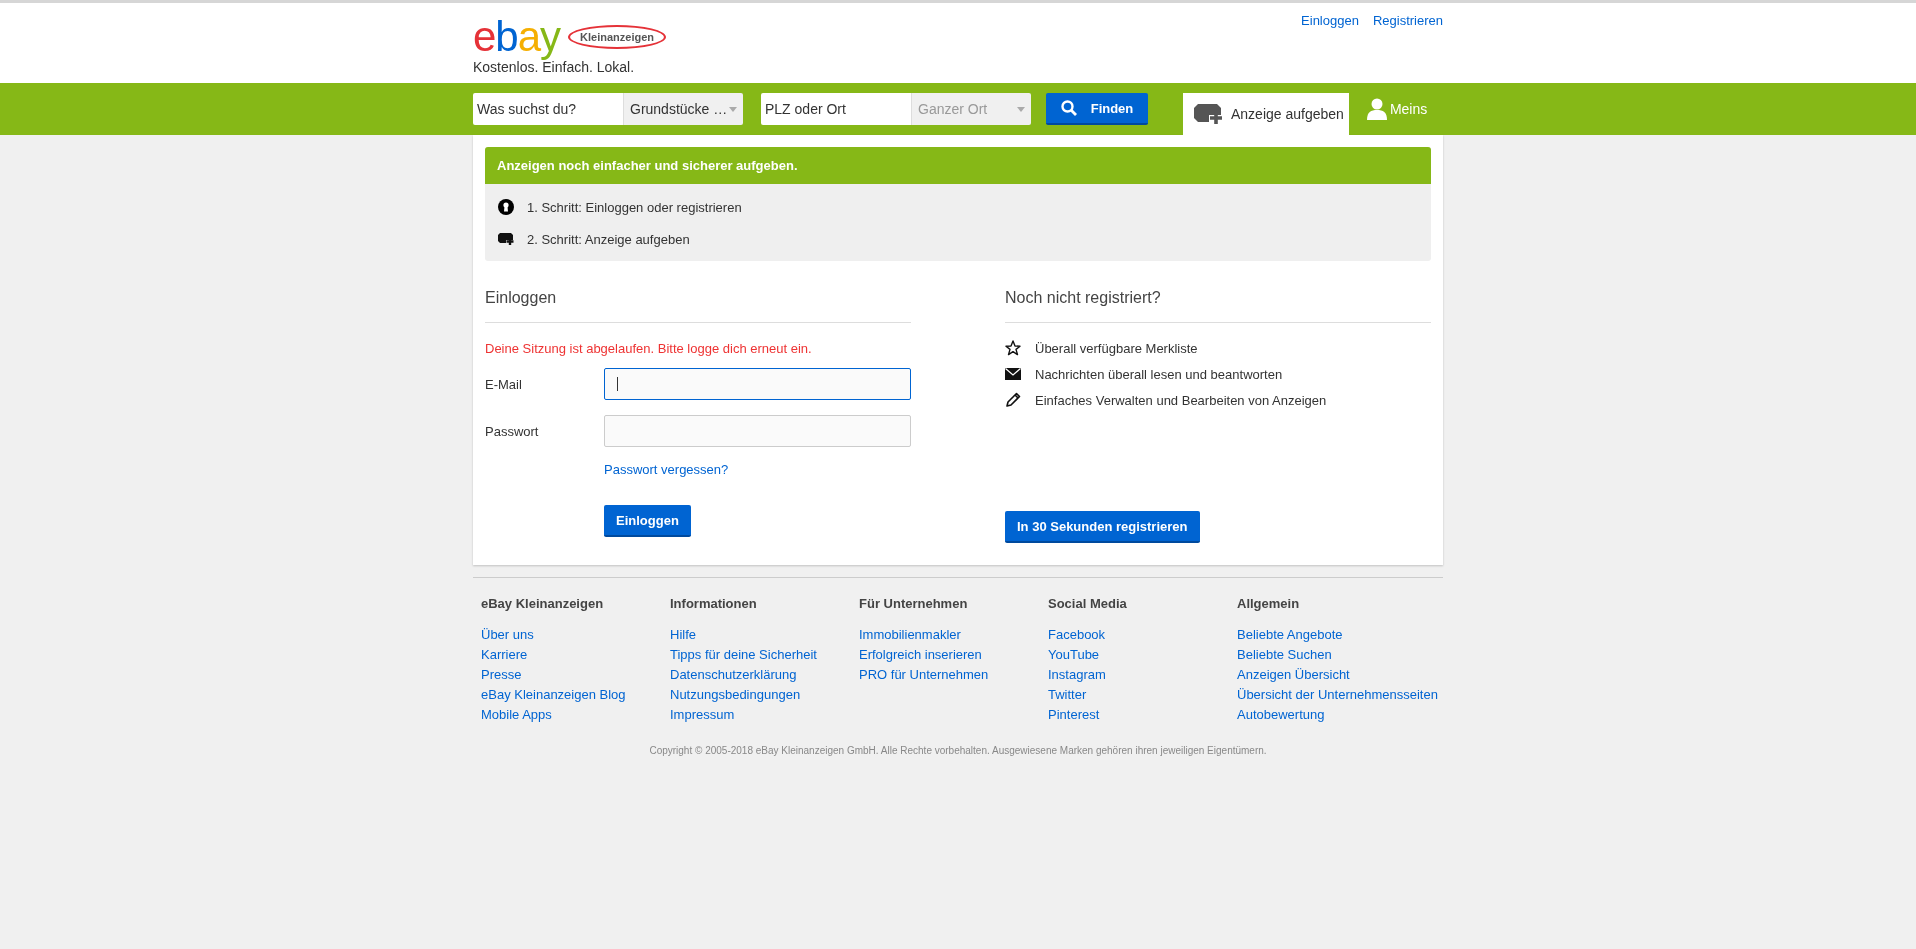  What do you see at coordinates (757, 384) in the screenshot?
I see `input-field` at bounding box center [757, 384].